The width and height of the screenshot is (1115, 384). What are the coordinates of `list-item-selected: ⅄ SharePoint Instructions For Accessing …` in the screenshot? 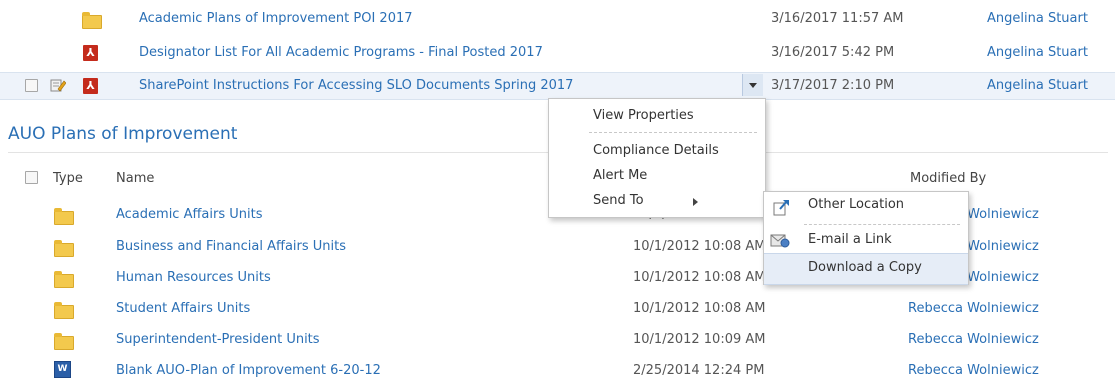 It's located at (557, 86).